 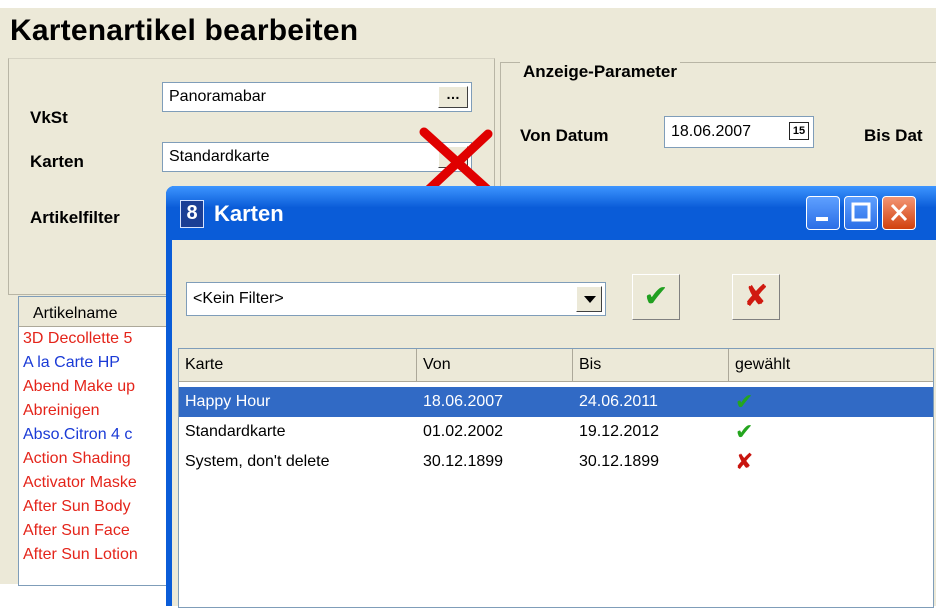 I want to click on maximize-icon, so click(x=861, y=212).